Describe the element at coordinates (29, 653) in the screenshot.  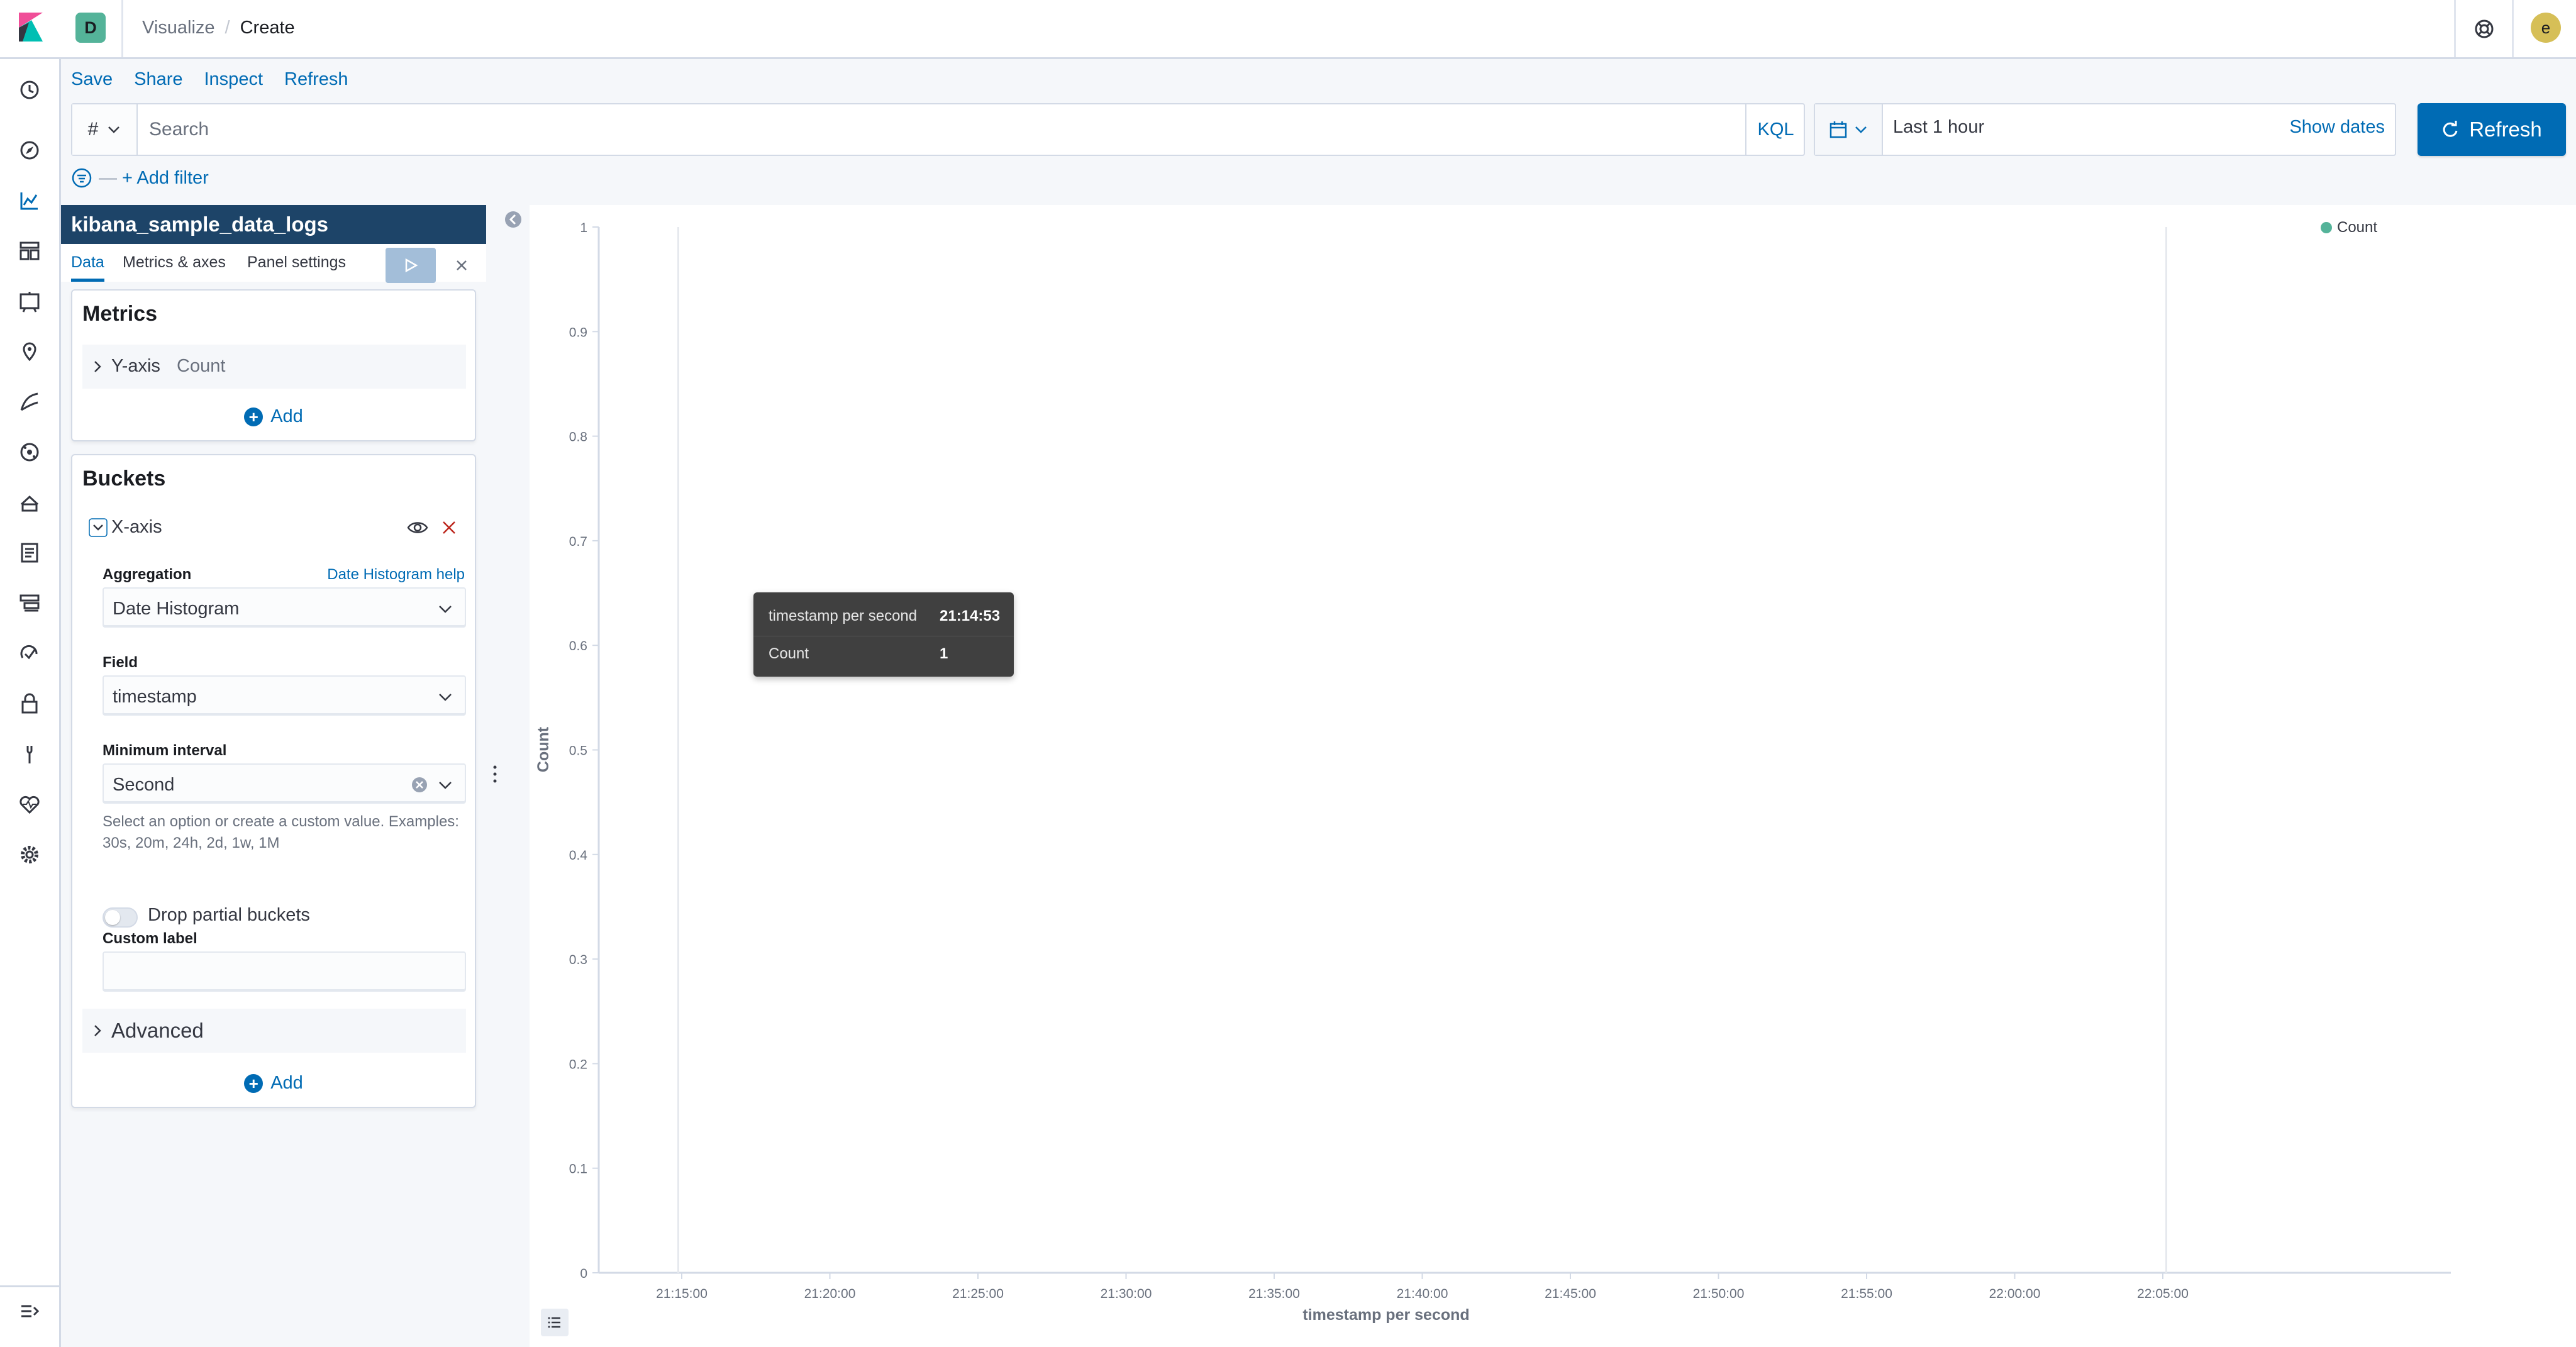
I see `siem-icon` at that location.